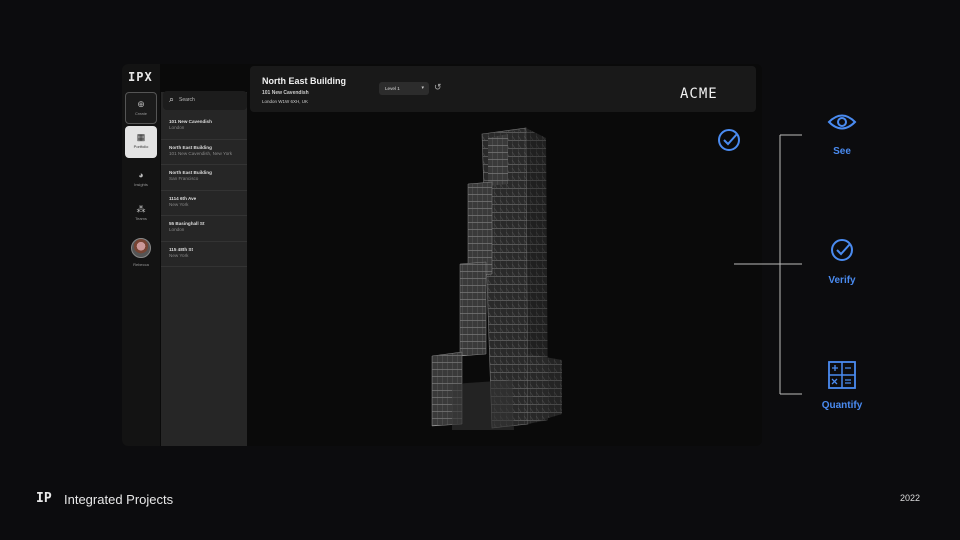 Image resolution: width=960 pixels, height=540 pixels. I want to click on company-name: Integrated Projects, so click(119, 499).